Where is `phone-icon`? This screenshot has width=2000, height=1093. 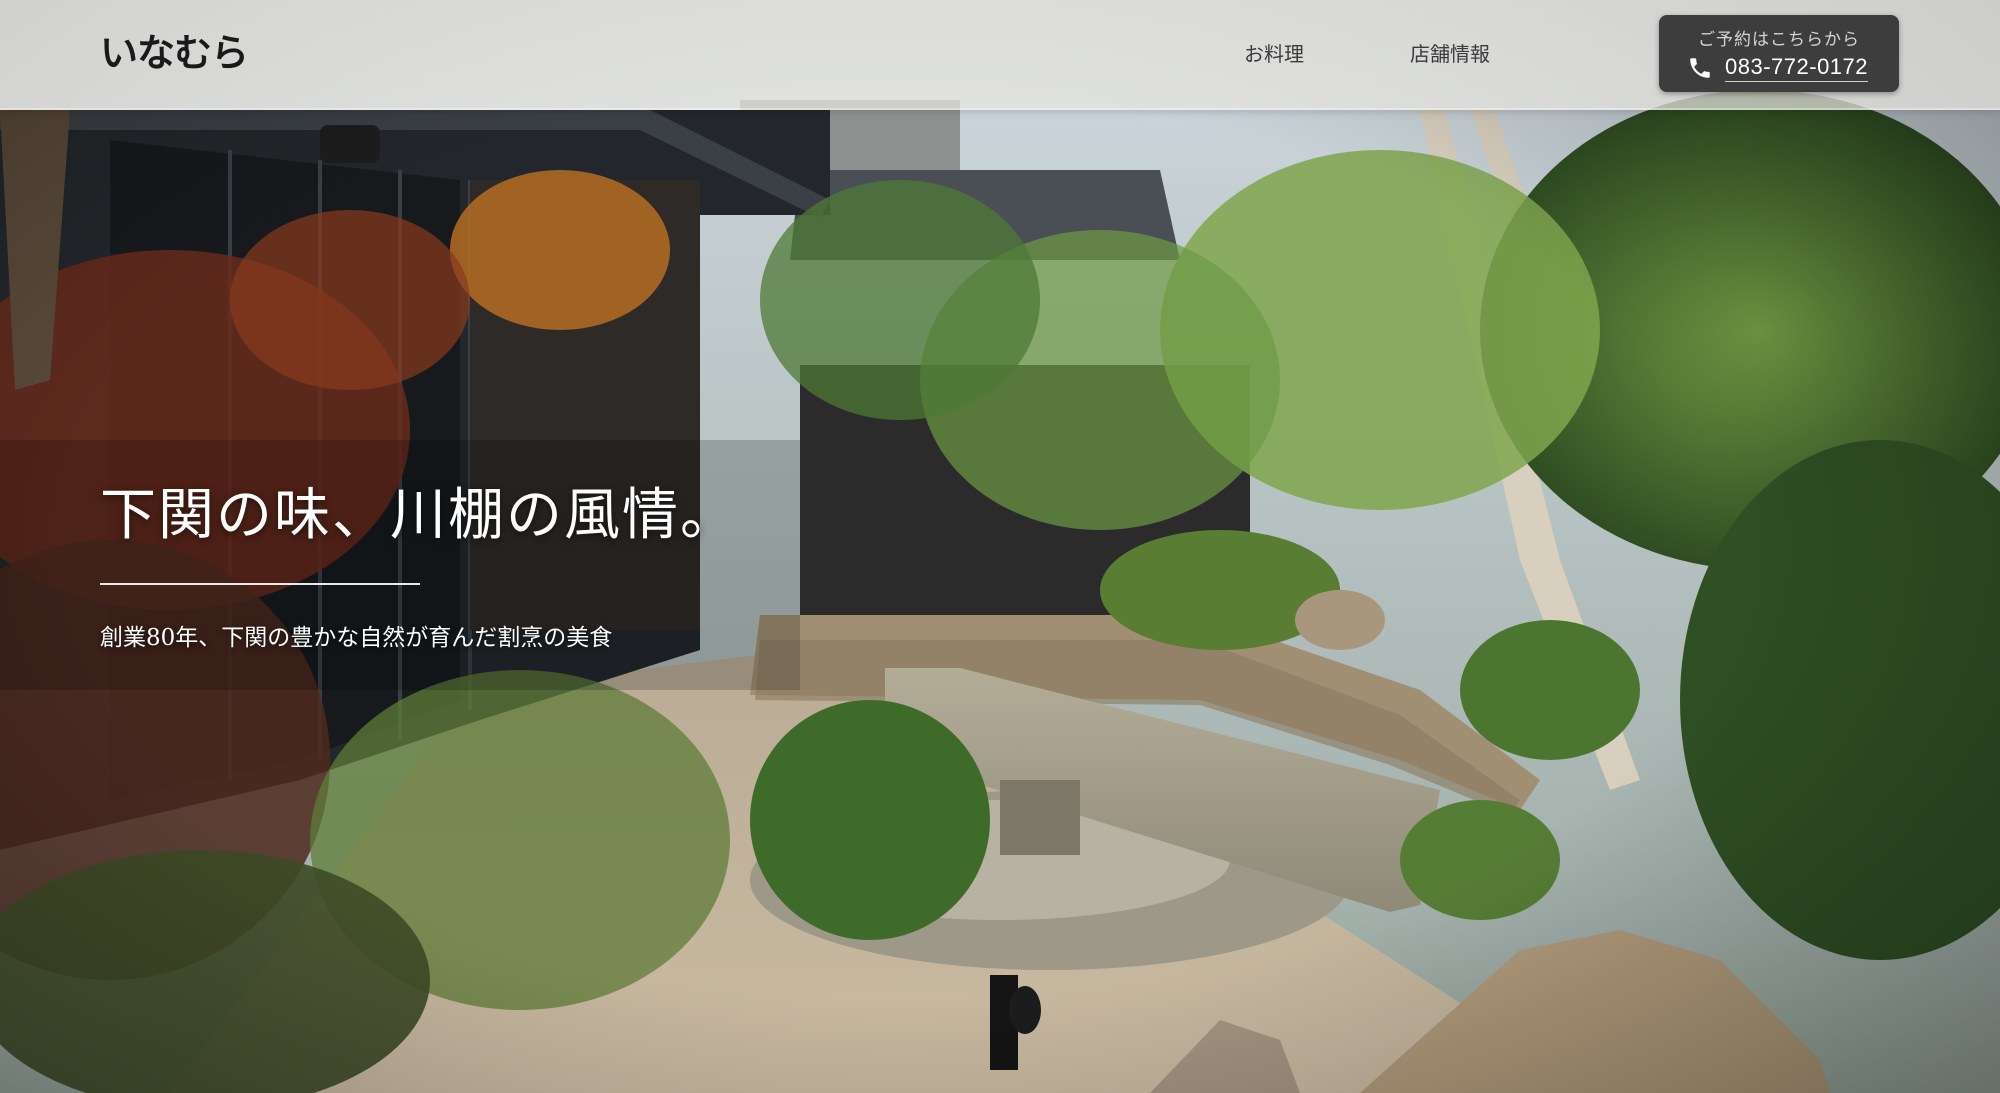
phone-icon is located at coordinates (1700, 68).